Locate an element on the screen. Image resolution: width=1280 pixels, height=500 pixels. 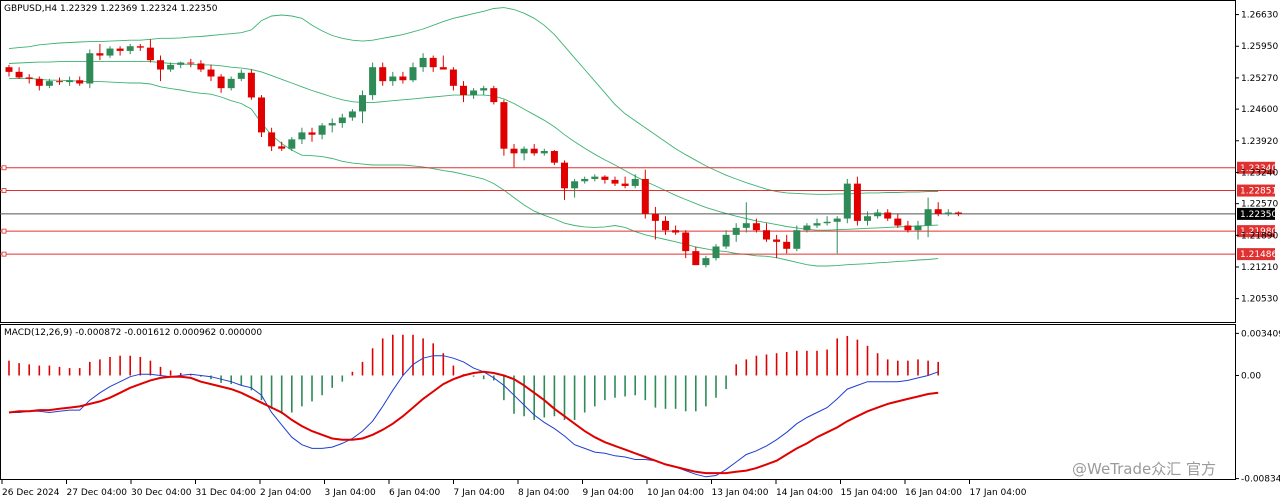
time-axis-label: 7 Jan 04:00 is located at coordinates (480, 493).